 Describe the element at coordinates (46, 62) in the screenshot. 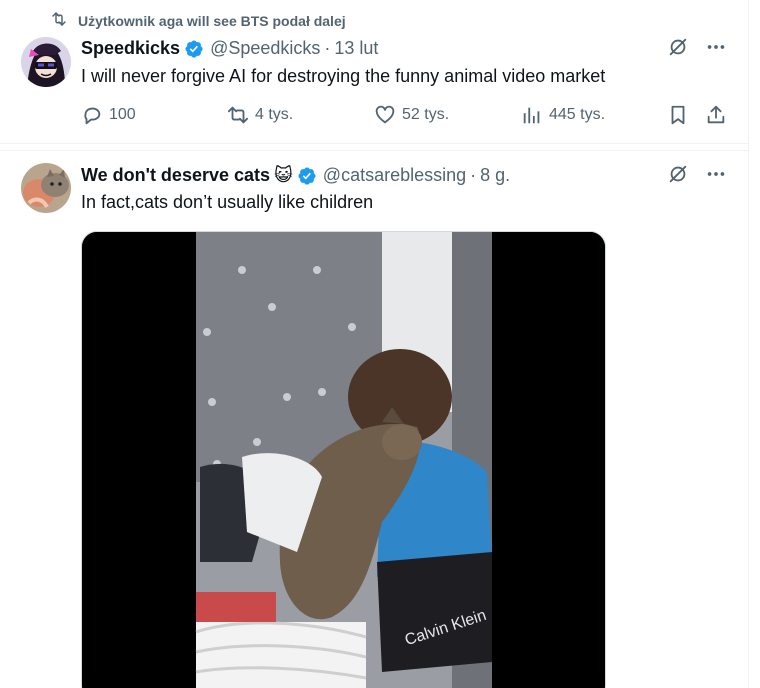

I see `avatar-speedkicks` at that location.